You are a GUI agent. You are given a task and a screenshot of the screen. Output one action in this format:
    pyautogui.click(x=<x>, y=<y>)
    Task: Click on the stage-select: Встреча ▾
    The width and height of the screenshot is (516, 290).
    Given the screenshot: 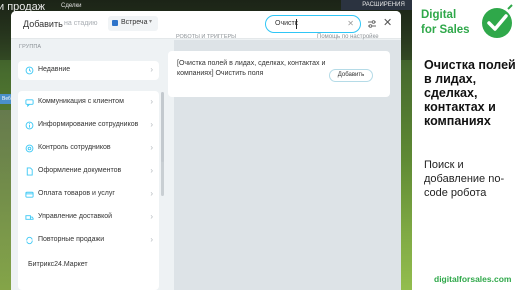 What is the action you would take?
    pyautogui.click(x=133, y=23)
    